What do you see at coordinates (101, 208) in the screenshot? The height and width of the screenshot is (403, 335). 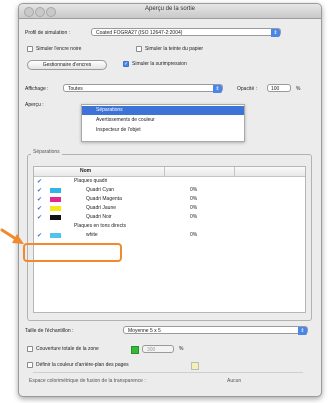 I see `separation-name: Quadri Jaune` at bounding box center [101, 208].